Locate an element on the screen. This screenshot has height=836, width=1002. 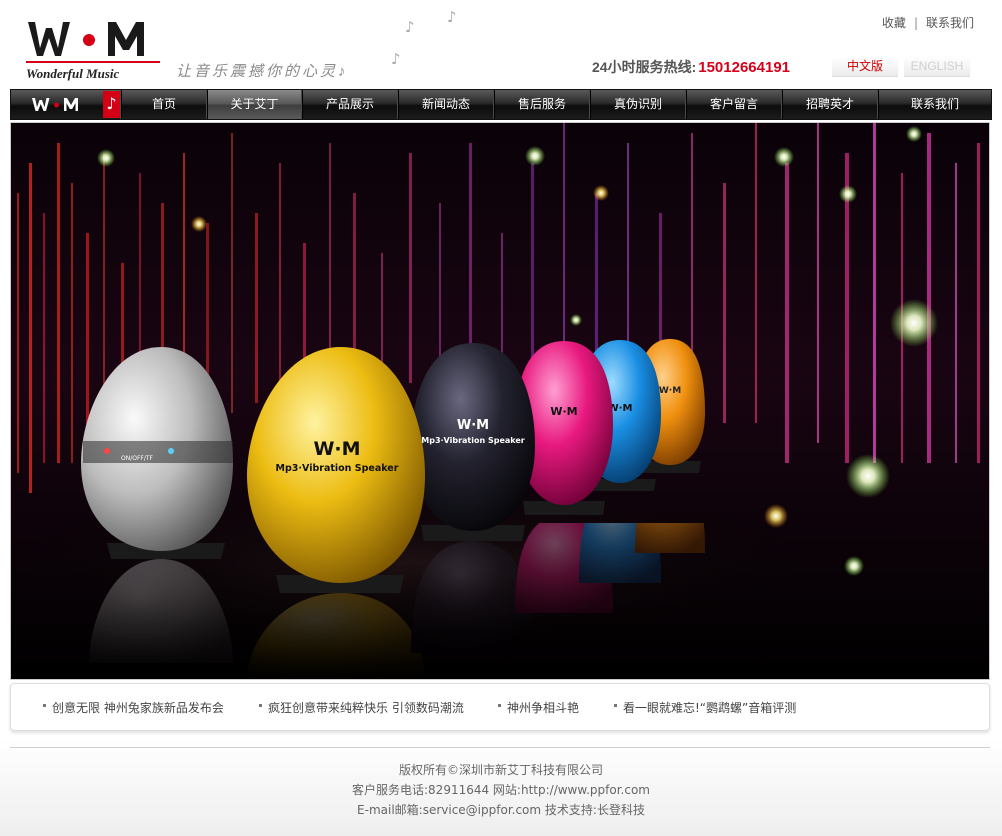
top-links: 收藏 | 联系我们 is located at coordinates (928, 22).